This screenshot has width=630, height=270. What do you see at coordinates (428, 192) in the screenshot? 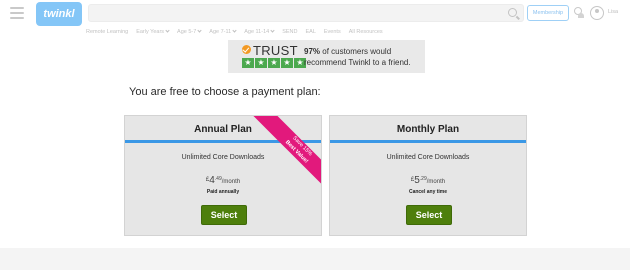
I see `plan-billing-note: Cancel any time` at bounding box center [428, 192].